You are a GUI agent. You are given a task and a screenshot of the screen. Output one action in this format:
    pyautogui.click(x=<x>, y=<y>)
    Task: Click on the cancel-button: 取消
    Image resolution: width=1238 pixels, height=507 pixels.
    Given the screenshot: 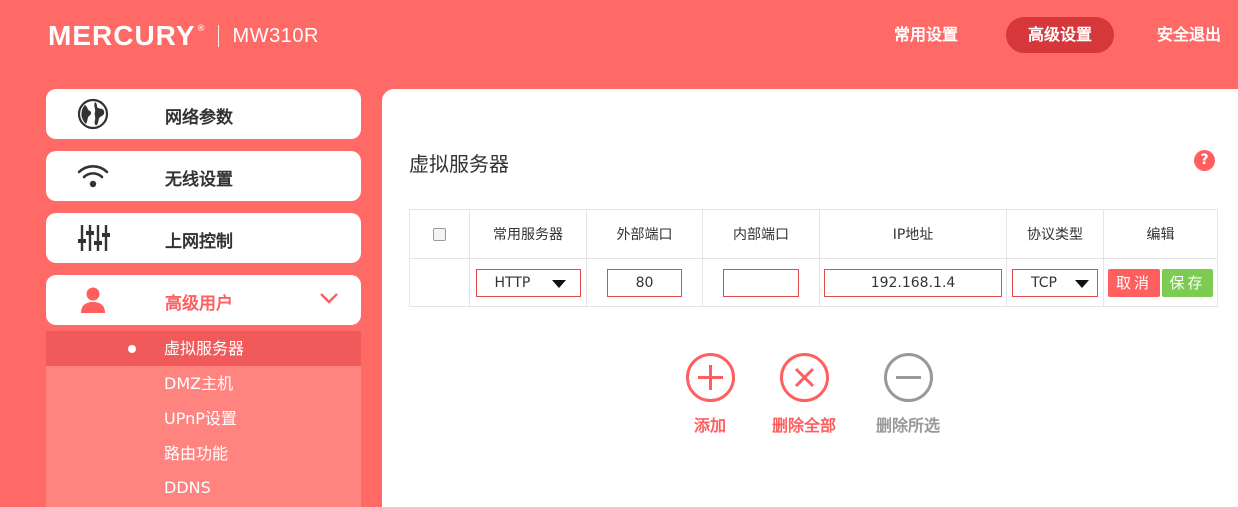 What is the action you would take?
    pyautogui.click(x=1134, y=282)
    